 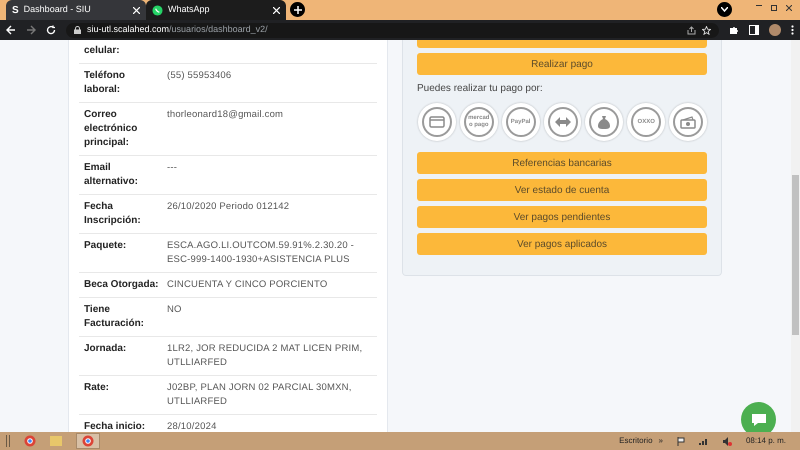 What do you see at coordinates (703, 441) in the screenshot?
I see `network-icon` at bounding box center [703, 441].